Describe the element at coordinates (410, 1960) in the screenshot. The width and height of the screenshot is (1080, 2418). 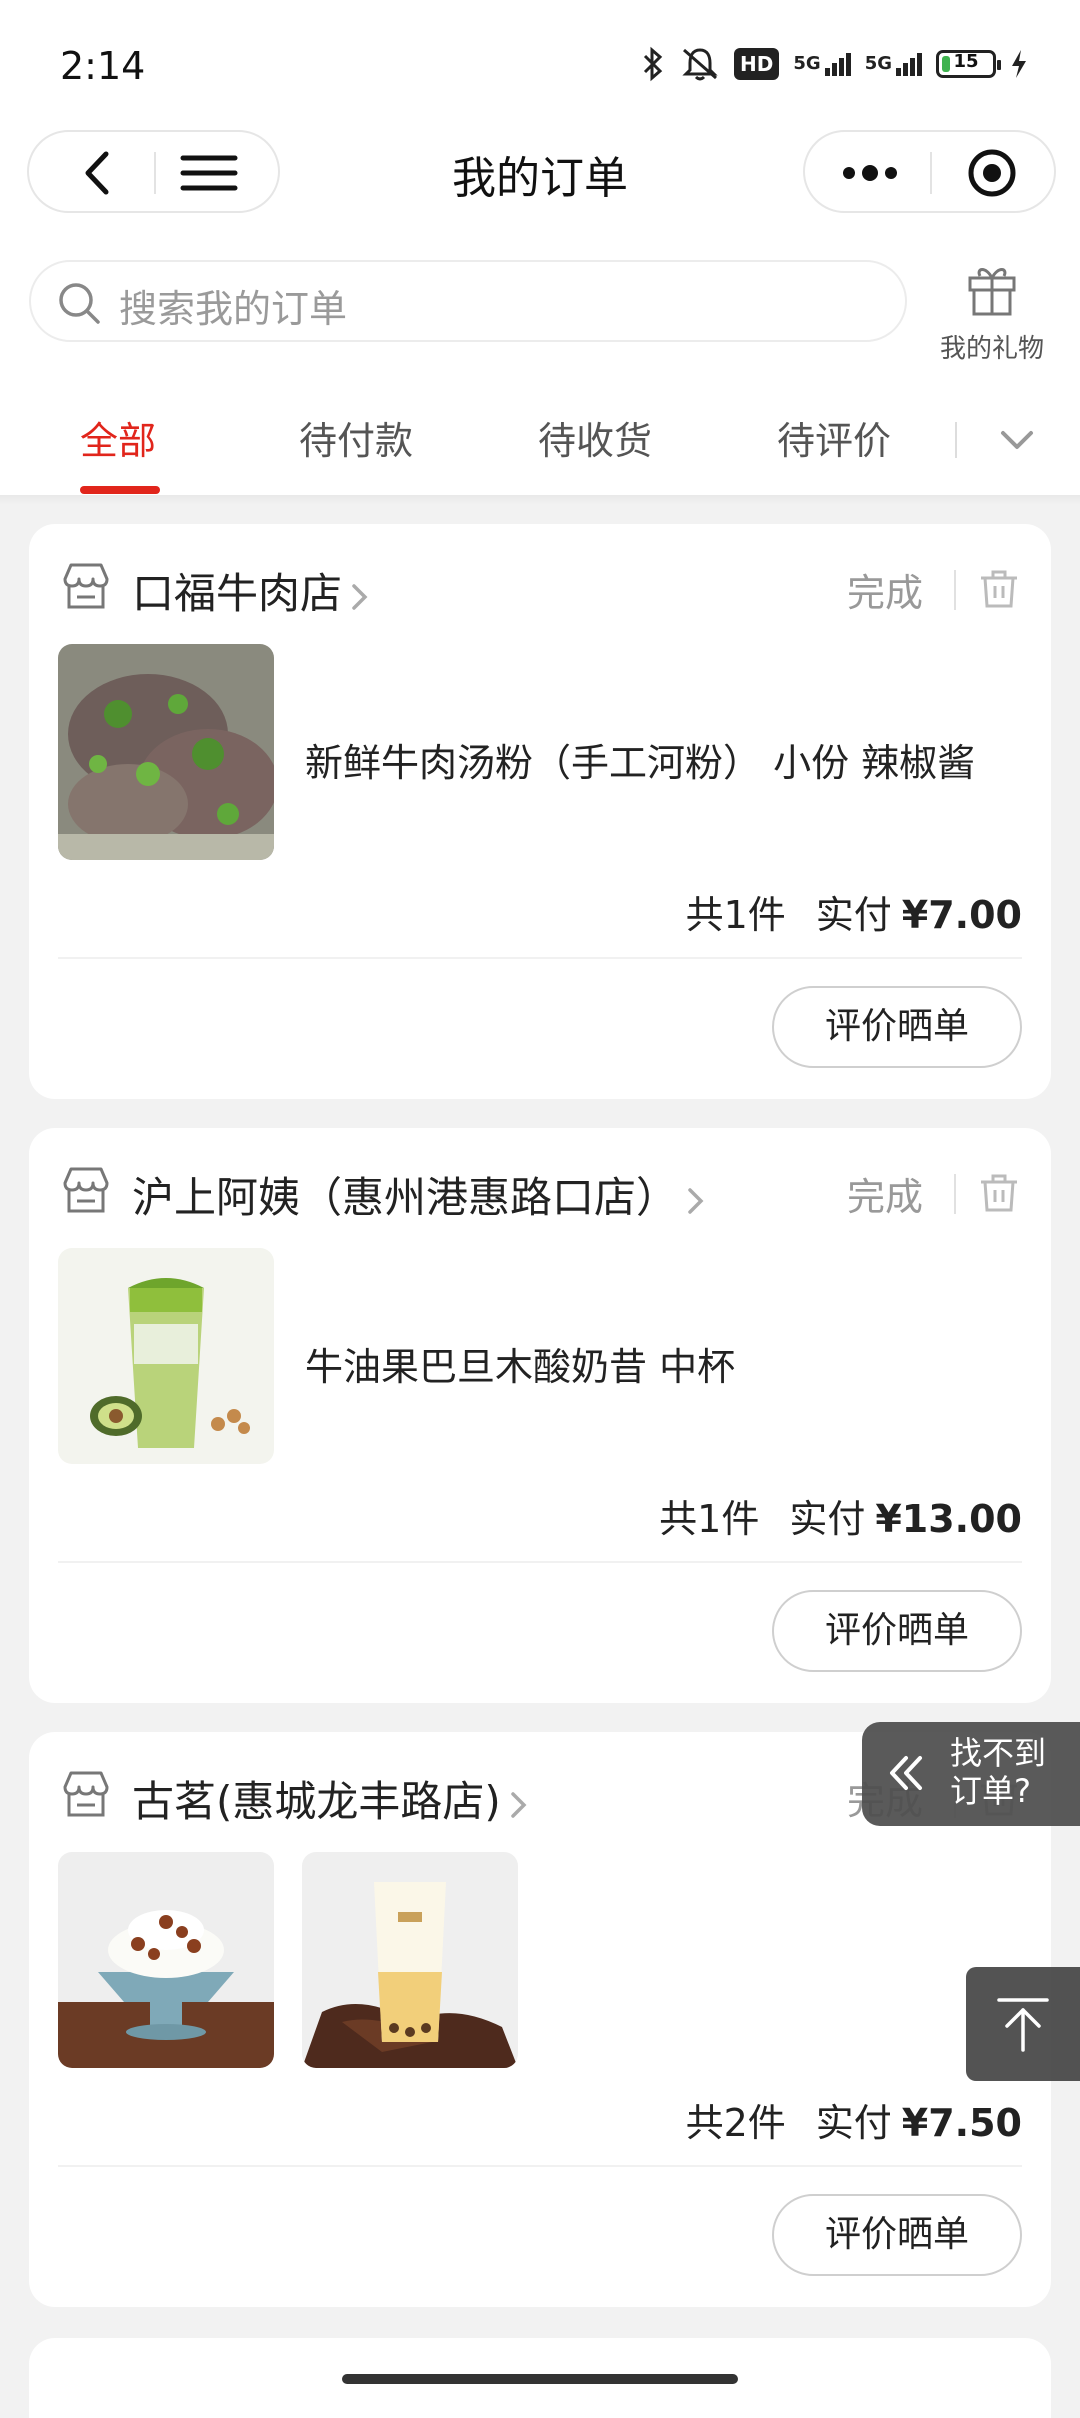
I see `product-image-milk-tea` at that location.